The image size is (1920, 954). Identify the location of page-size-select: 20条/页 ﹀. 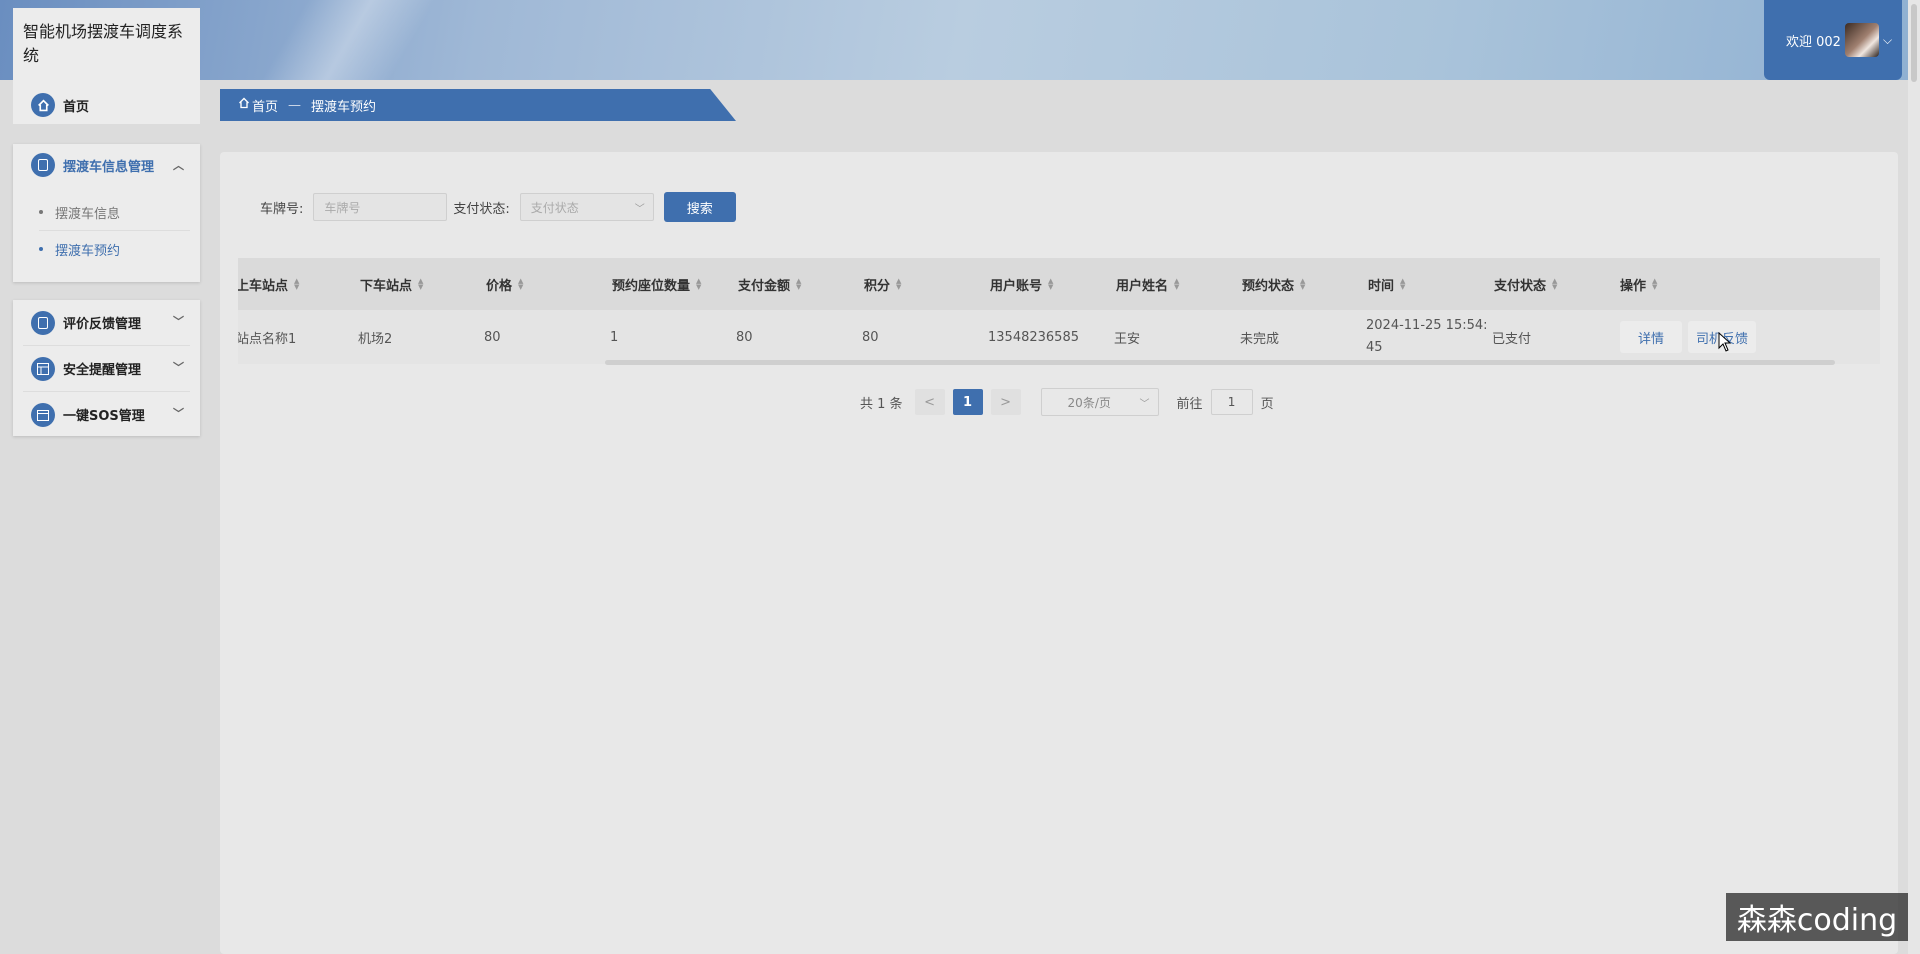
(1099, 402).